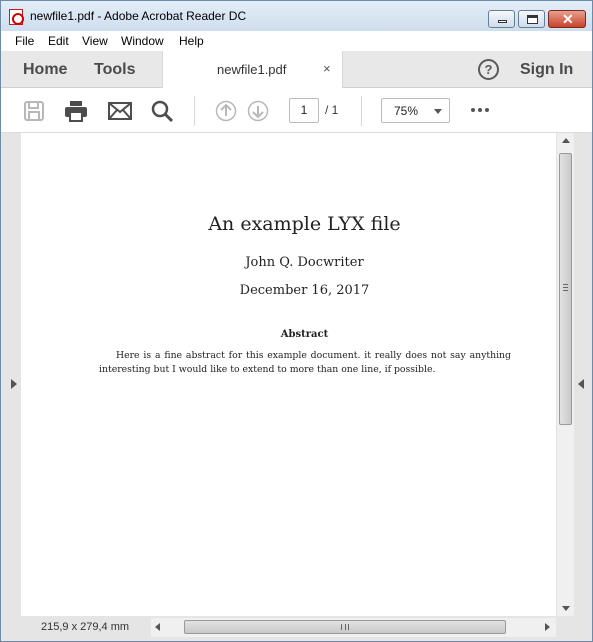 This screenshot has width=593, height=642. Describe the element at coordinates (45, 70) in the screenshot. I see `home-tab: Home` at that location.